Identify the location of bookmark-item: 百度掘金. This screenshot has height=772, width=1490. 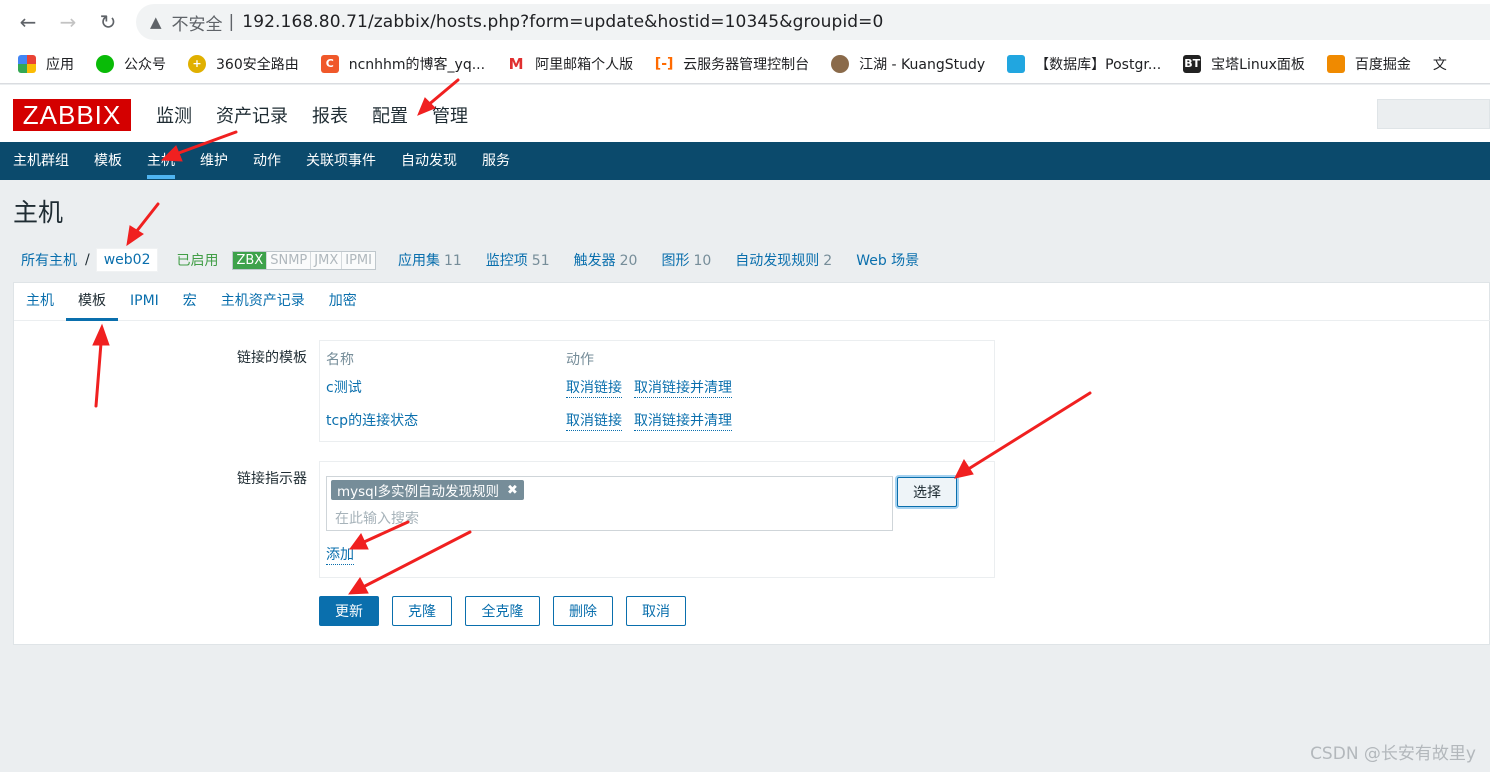
(1368, 64).